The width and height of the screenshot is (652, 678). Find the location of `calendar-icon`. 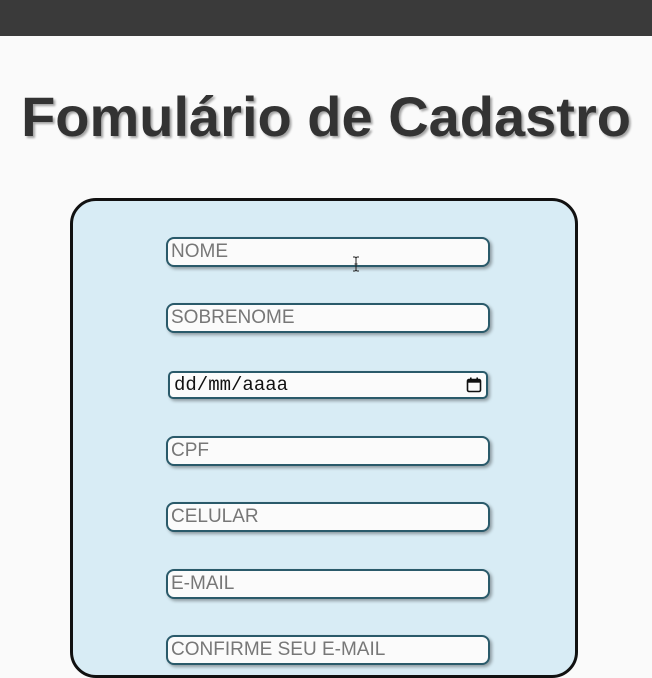

calendar-icon is located at coordinates (474, 385).